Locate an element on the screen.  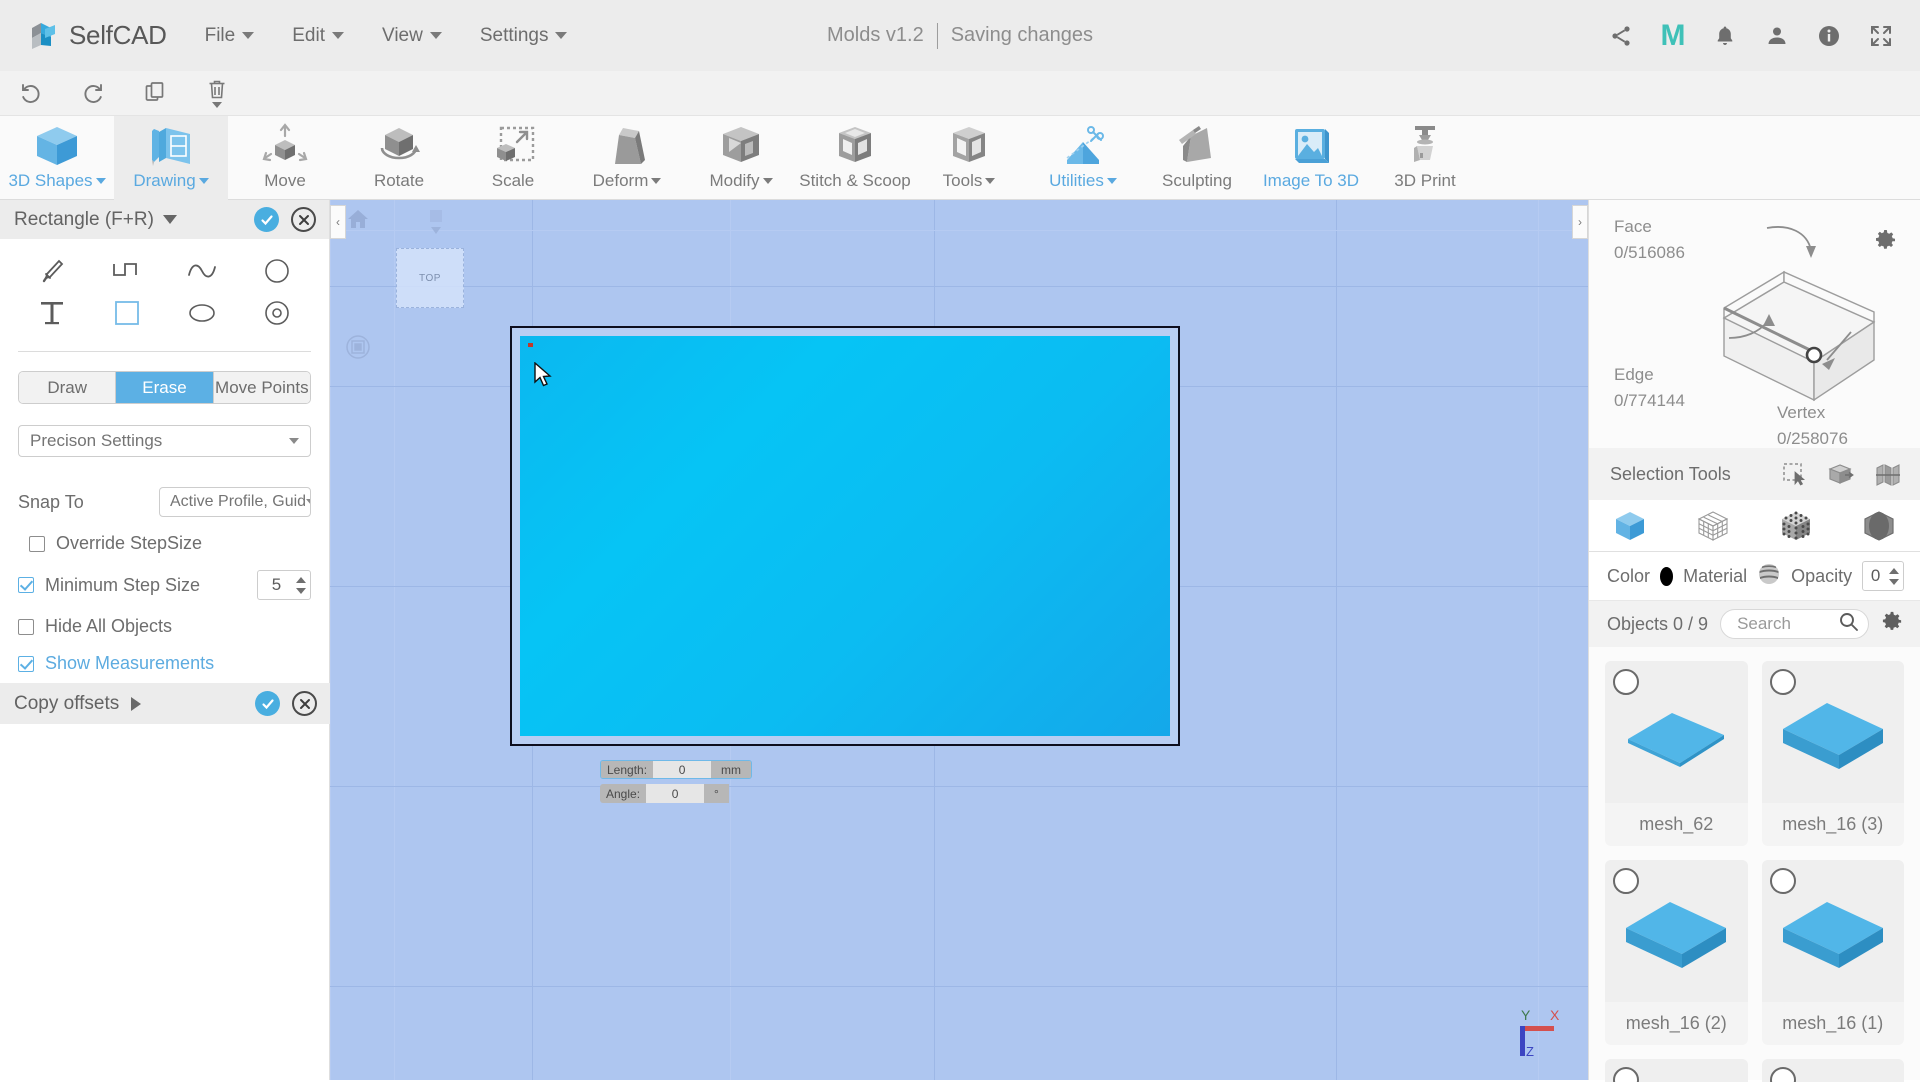
object-mode-icon is located at coordinates (1630, 526).